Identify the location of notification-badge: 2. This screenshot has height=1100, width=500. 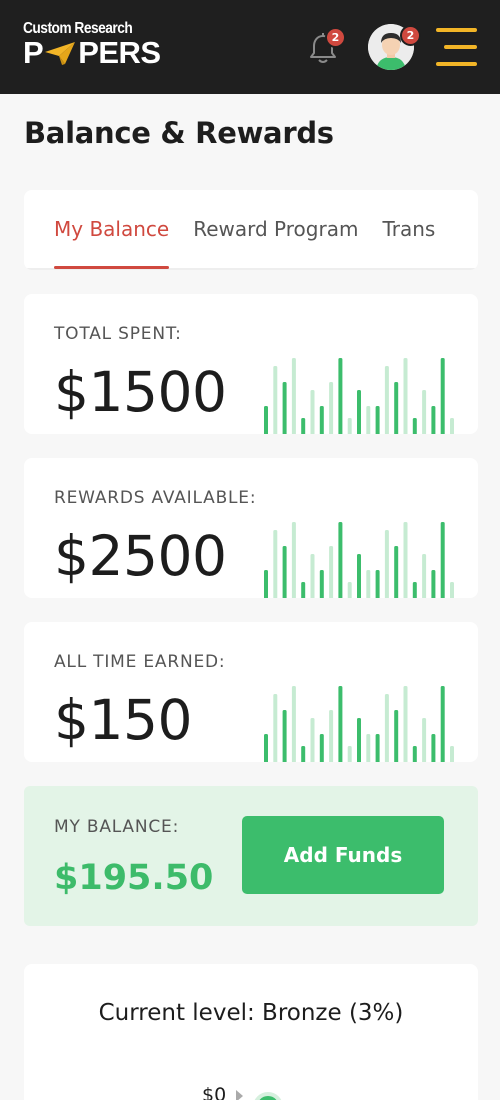
(335, 37).